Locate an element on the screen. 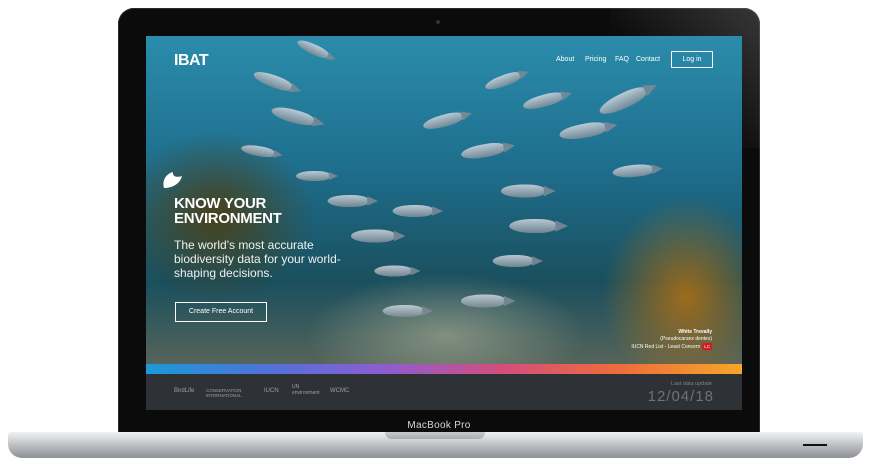  partner-logo-conservation-international: CONSERVATION INTERNATIONAL is located at coordinates (224, 393).